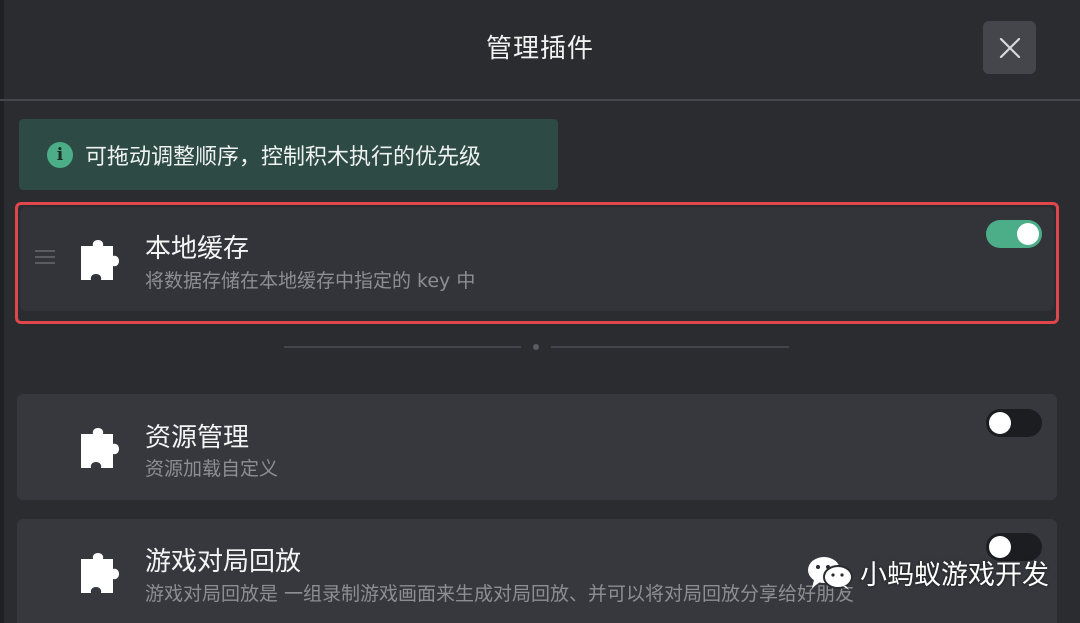 The height and width of the screenshot is (623, 1080). What do you see at coordinates (310, 281) in the screenshot?
I see `plugin-description: 将数据存储在本地缓存中指定的 key 中` at bounding box center [310, 281].